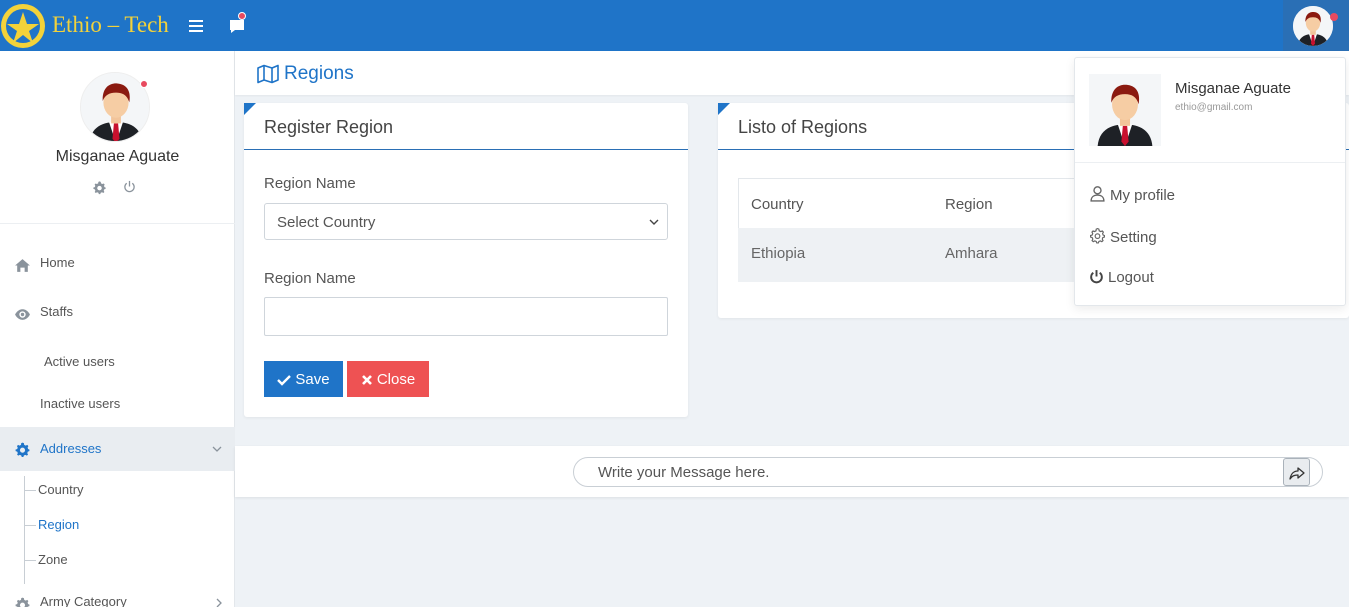  Describe the element at coordinates (57, 262) in the screenshot. I see `sidebar-item-label: Home` at that location.